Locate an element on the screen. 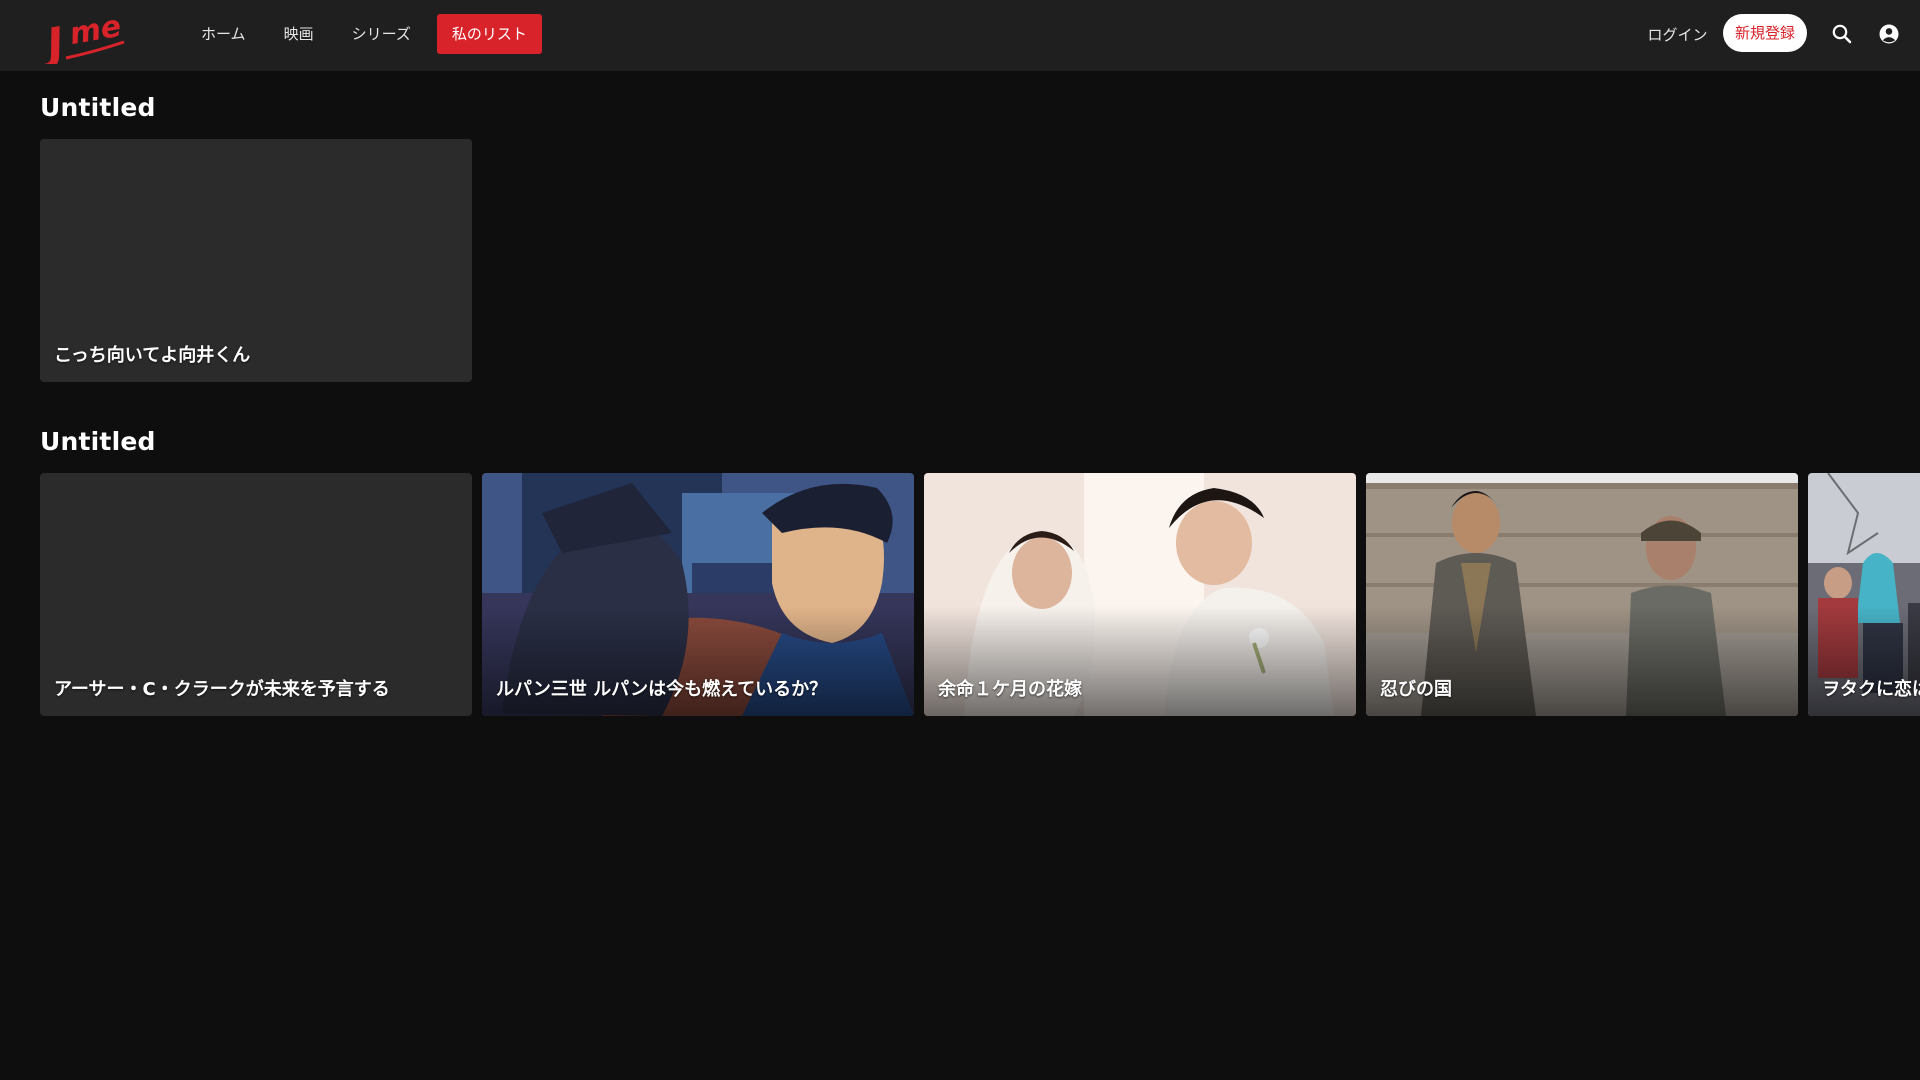 The image size is (1920, 1080). card-title: 忍びの国 is located at coordinates (1416, 689).